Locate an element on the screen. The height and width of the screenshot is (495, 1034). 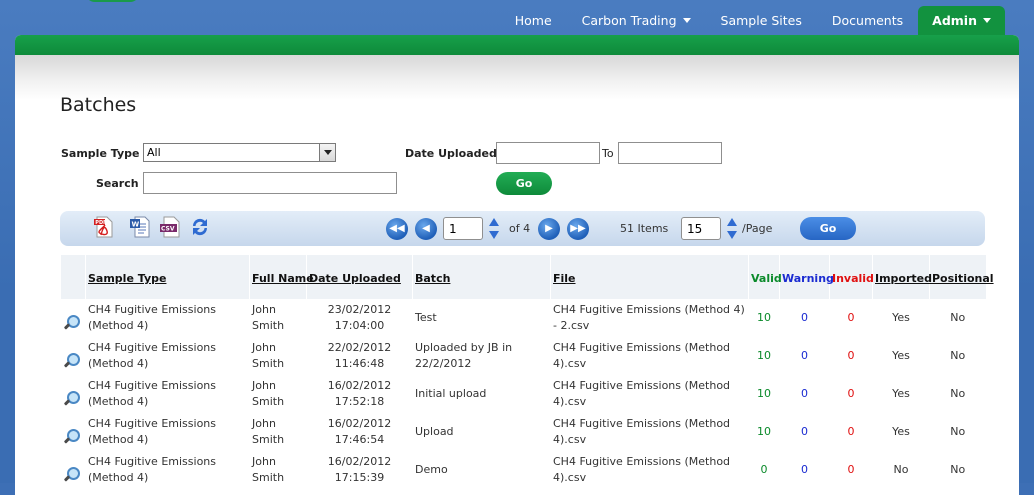
sample-type-value: All is located at coordinates (154, 152).